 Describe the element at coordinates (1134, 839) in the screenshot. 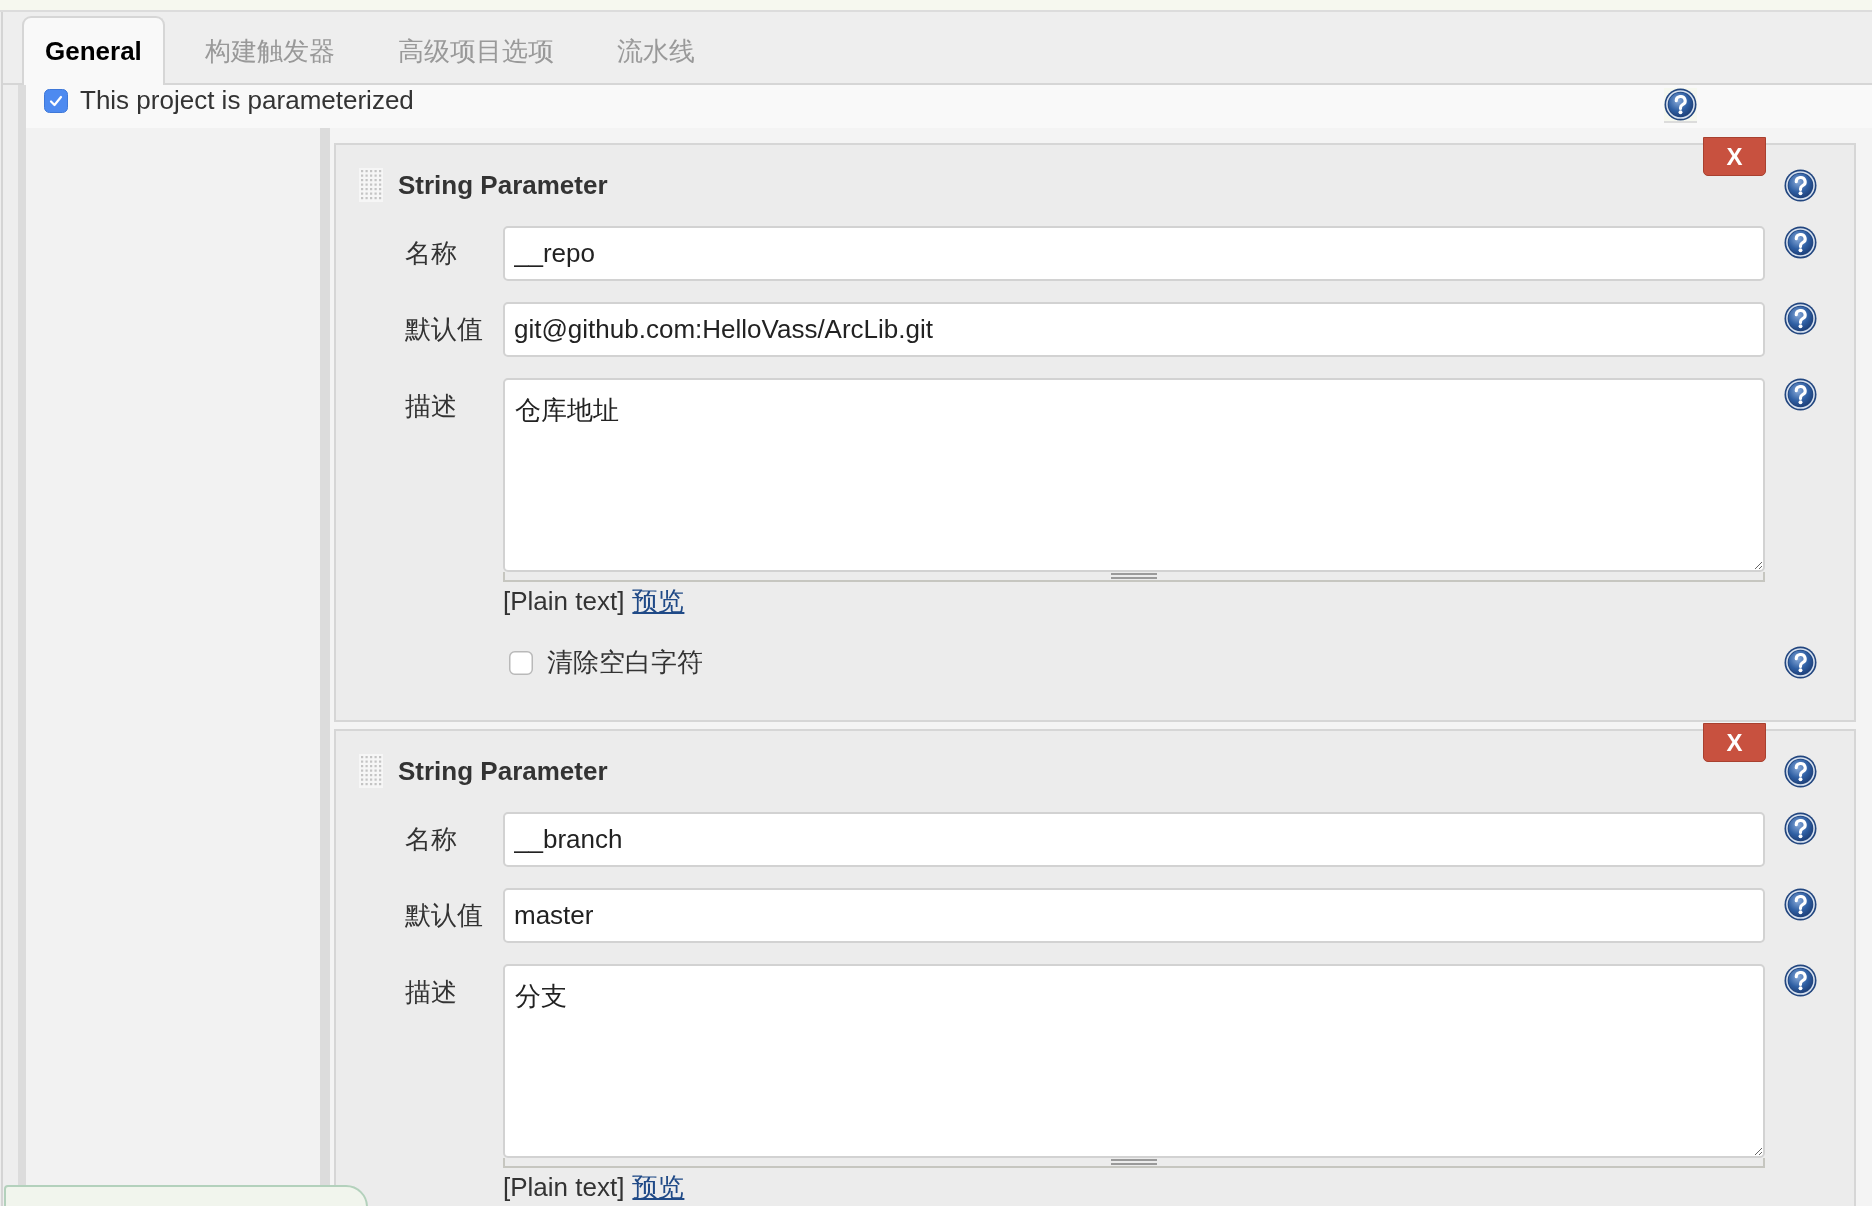

I see `input-field: __branch` at that location.